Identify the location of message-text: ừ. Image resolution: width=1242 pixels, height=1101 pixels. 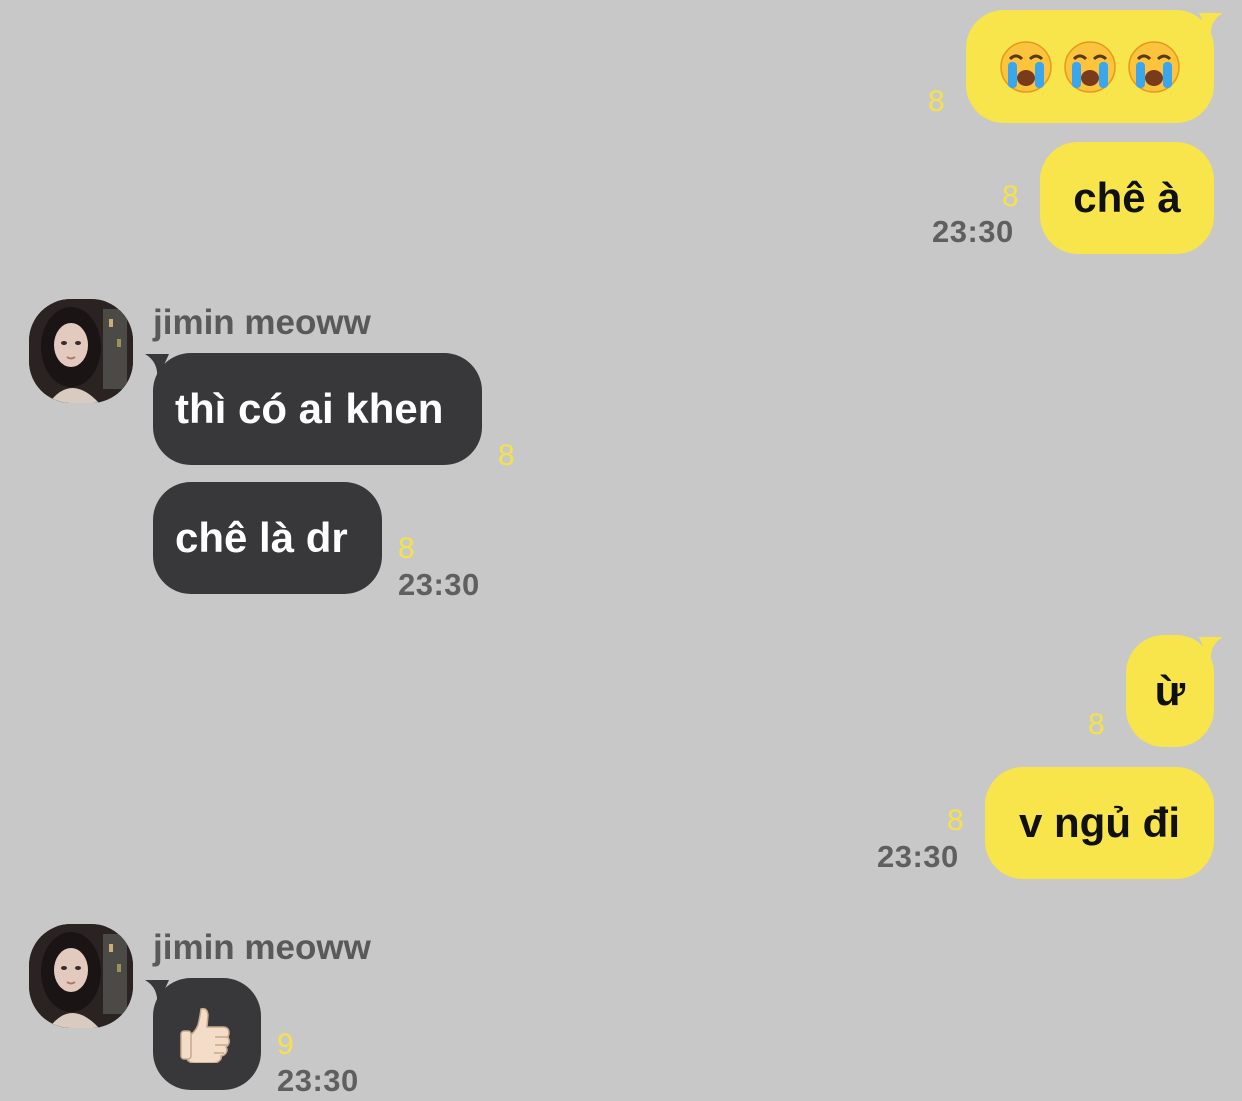
(1170, 690).